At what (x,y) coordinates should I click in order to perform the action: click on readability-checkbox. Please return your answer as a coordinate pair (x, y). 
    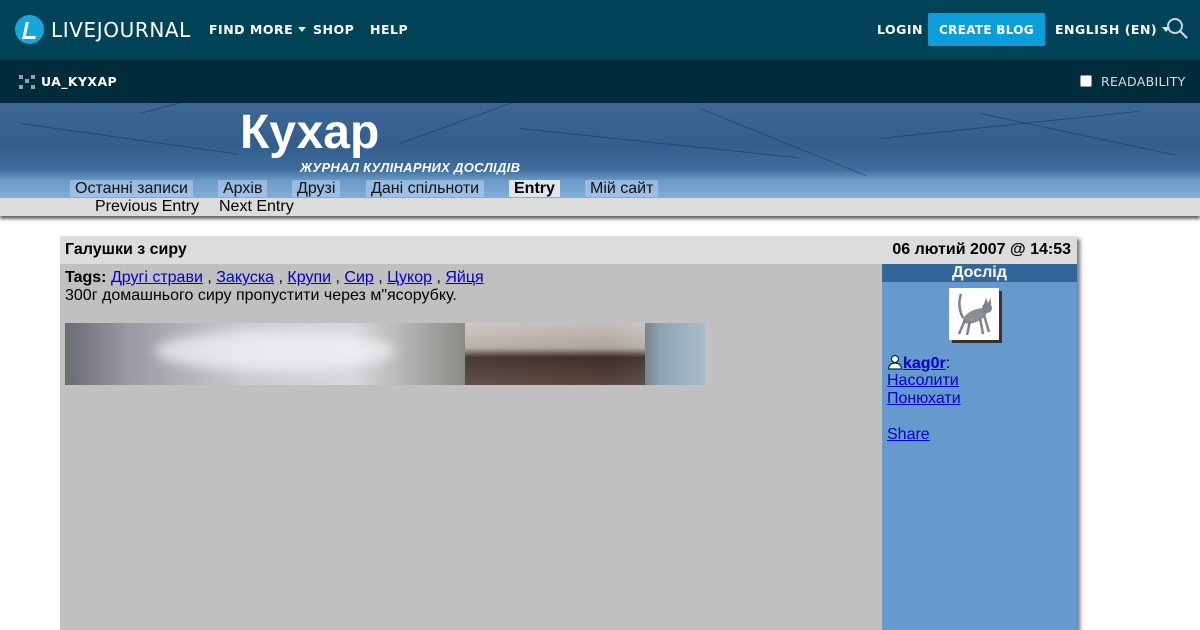
    Looking at the image, I should click on (1086, 81).